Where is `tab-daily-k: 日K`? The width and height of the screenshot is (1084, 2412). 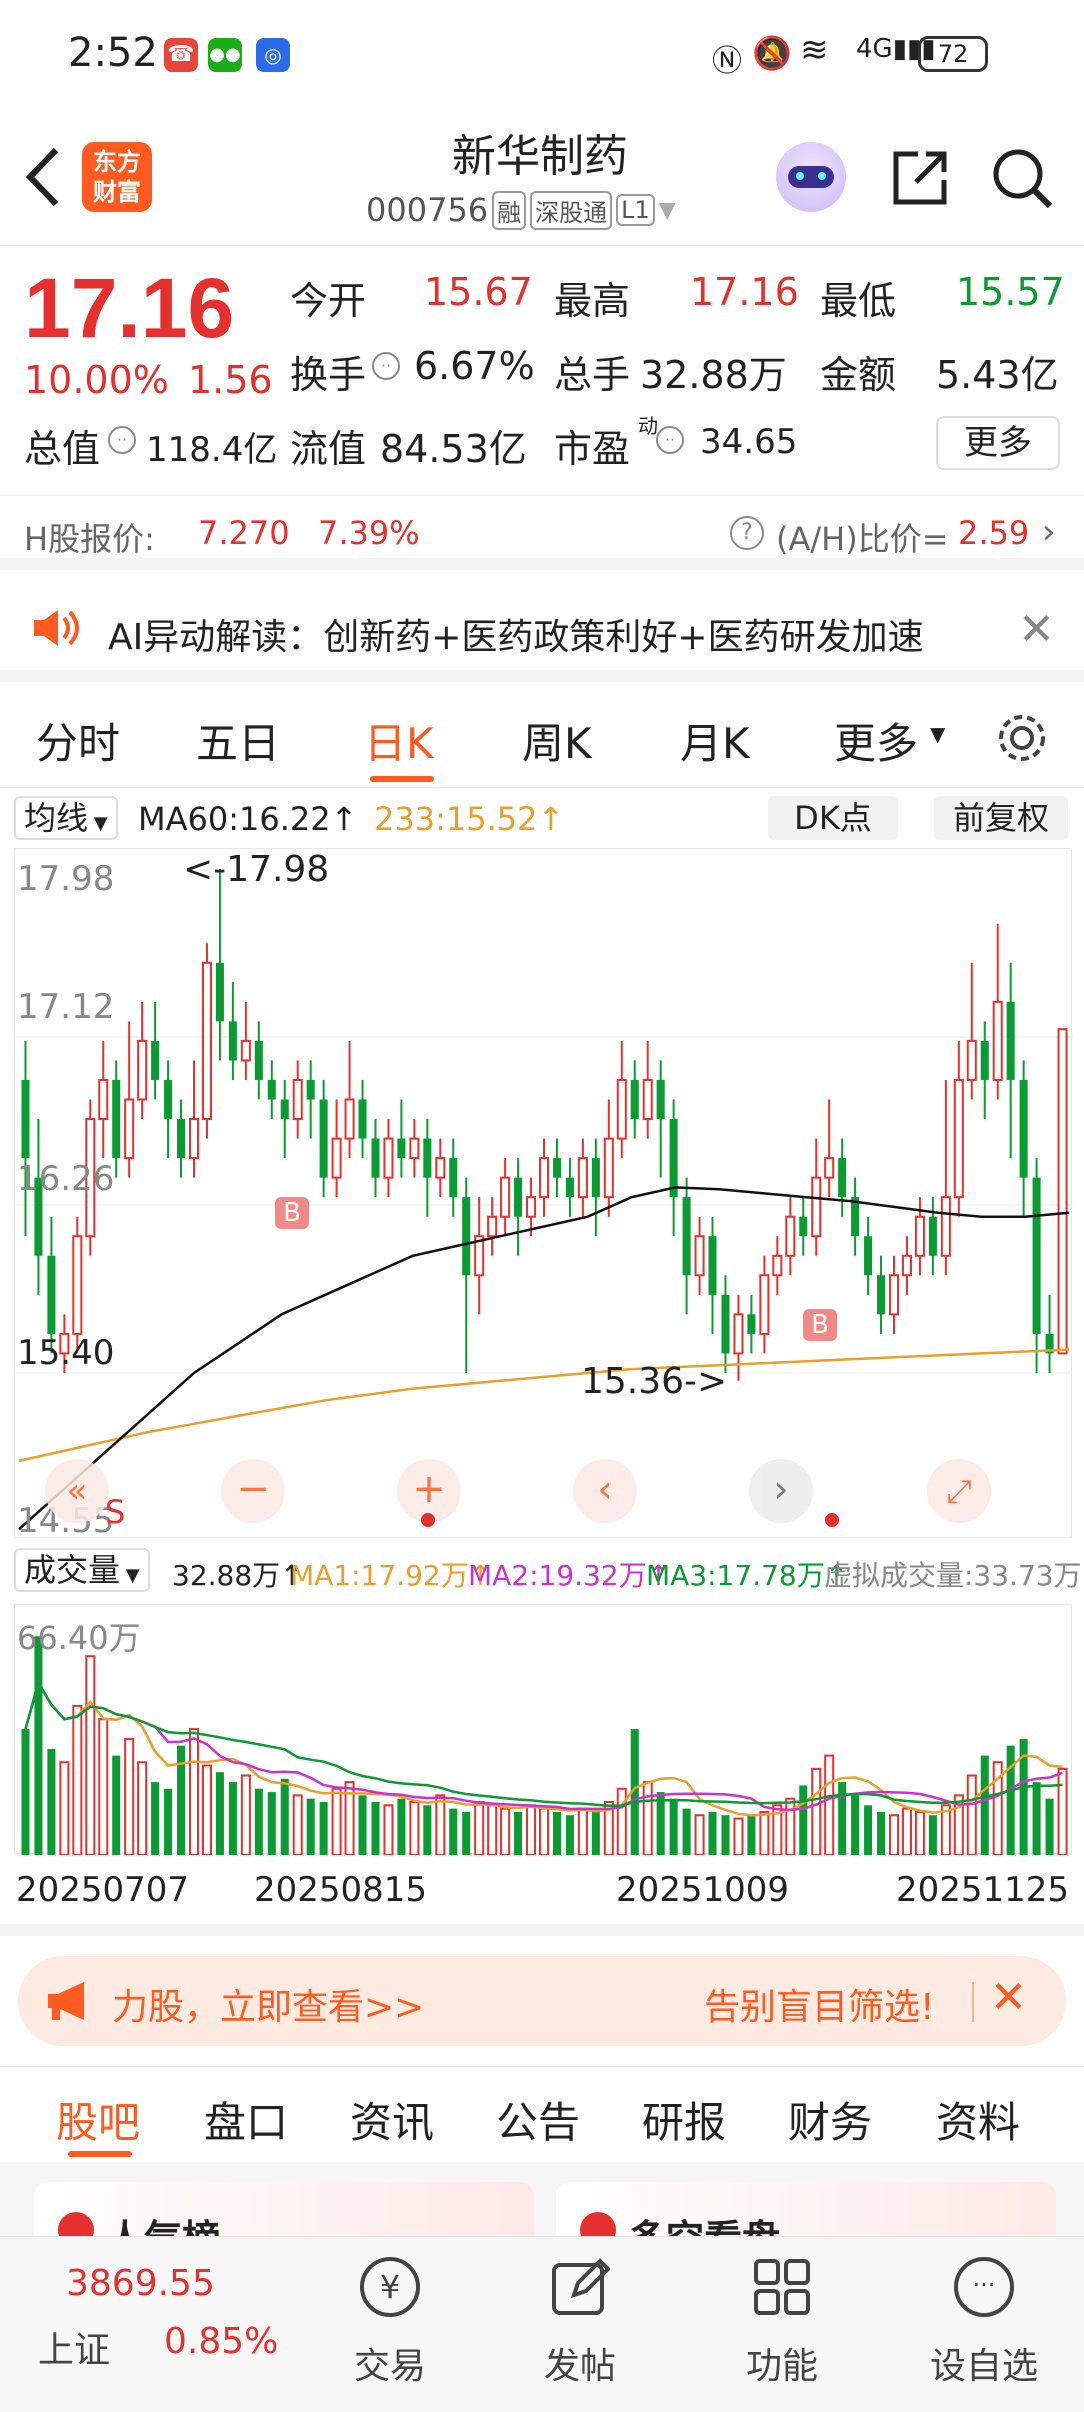 tab-daily-k: 日K is located at coordinates (399, 740).